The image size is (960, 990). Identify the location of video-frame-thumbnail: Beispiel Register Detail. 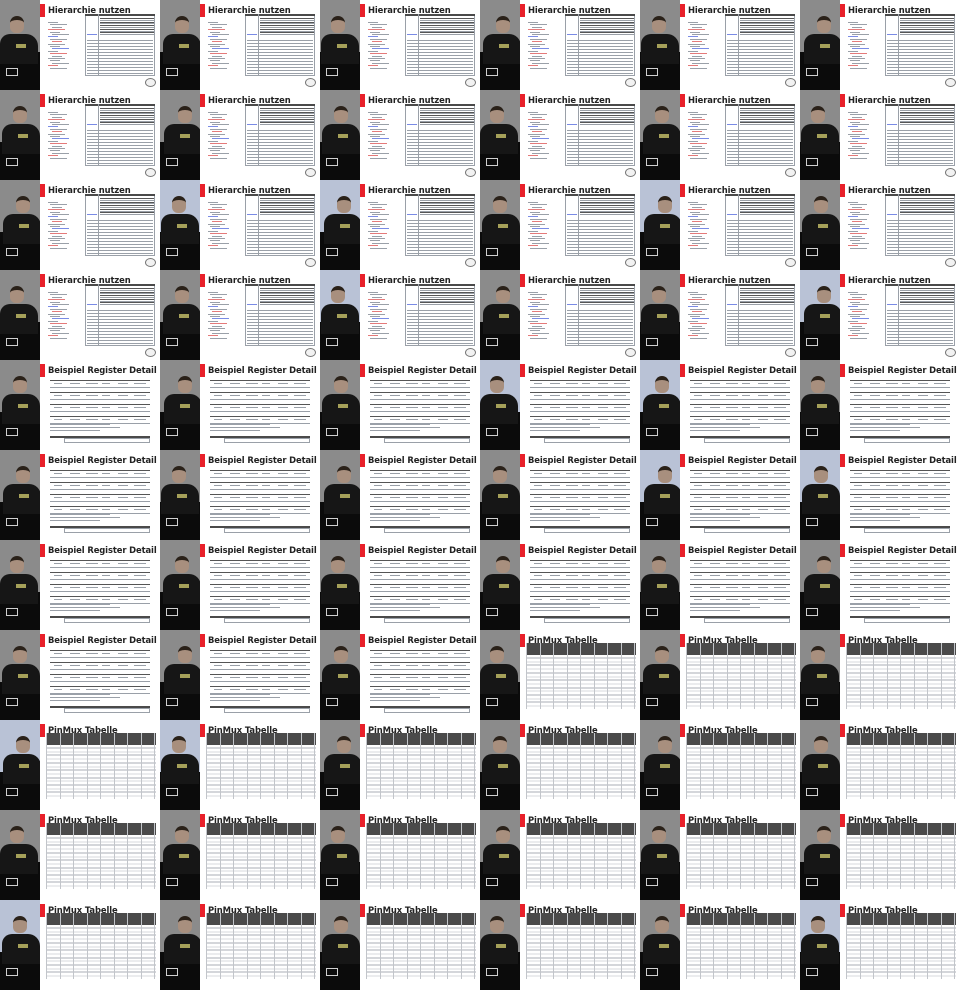
(80, 585).